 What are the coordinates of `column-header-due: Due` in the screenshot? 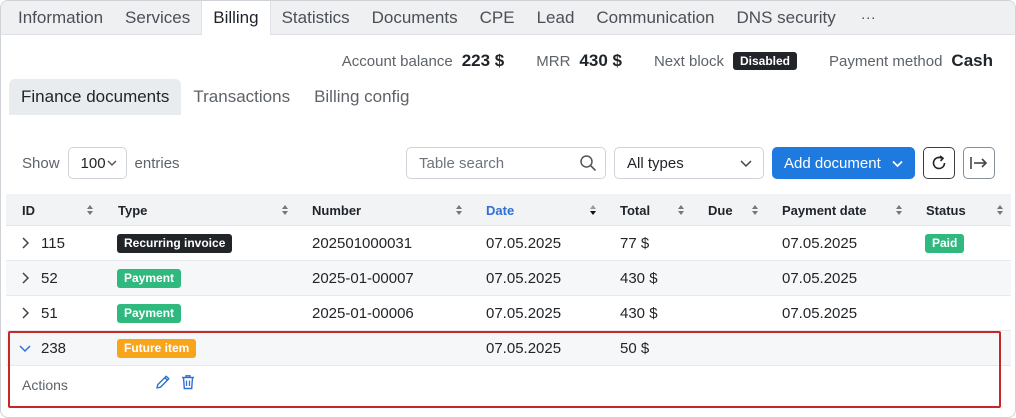 It's located at (720, 210).